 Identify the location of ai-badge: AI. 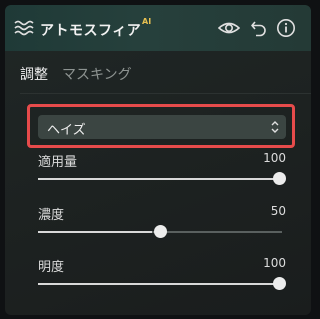
(147, 21).